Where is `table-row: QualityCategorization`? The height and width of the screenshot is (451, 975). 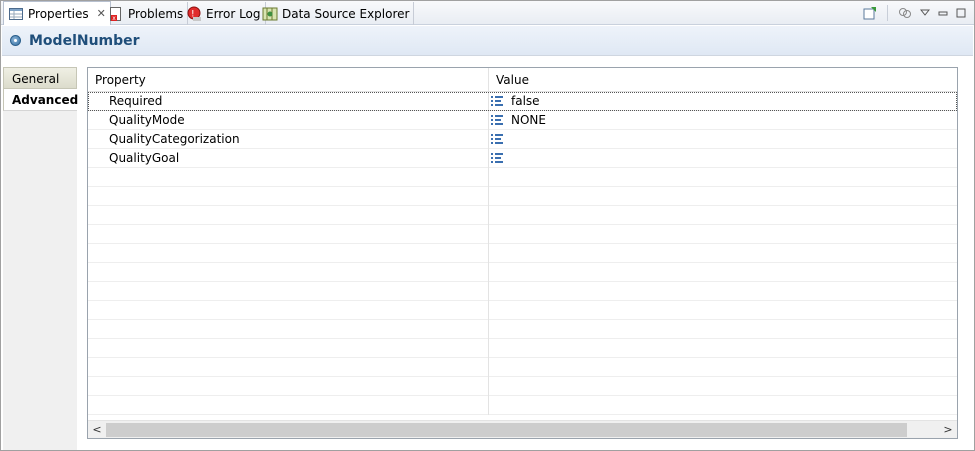 table-row: QualityCategorization is located at coordinates (522, 139).